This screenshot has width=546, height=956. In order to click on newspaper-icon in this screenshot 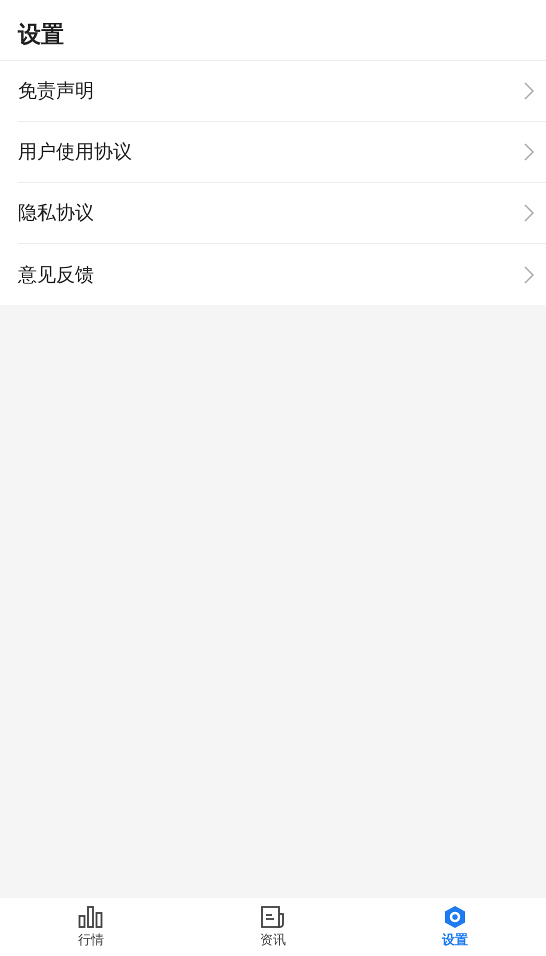, I will do `click(273, 917)`.